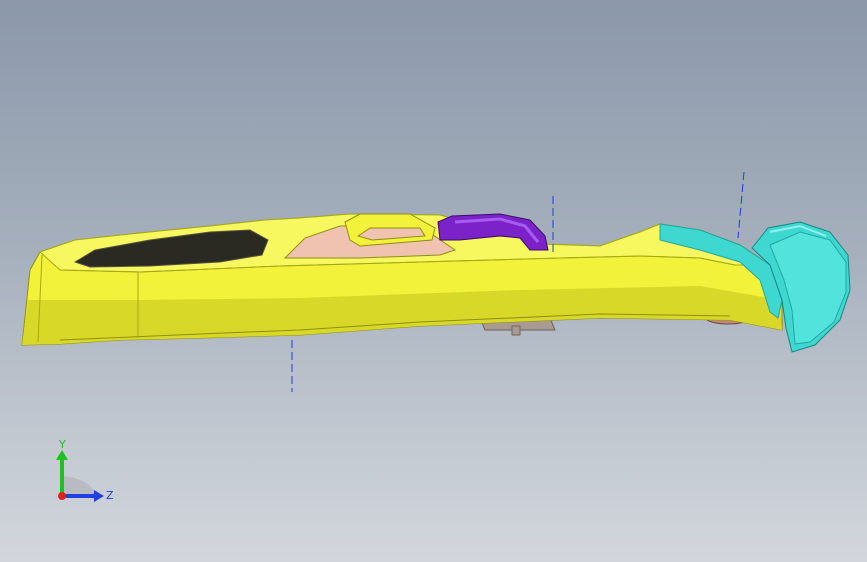  Describe the element at coordinates (62, 444) in the screenshot. I see `y-axis-label: Y` at that location.